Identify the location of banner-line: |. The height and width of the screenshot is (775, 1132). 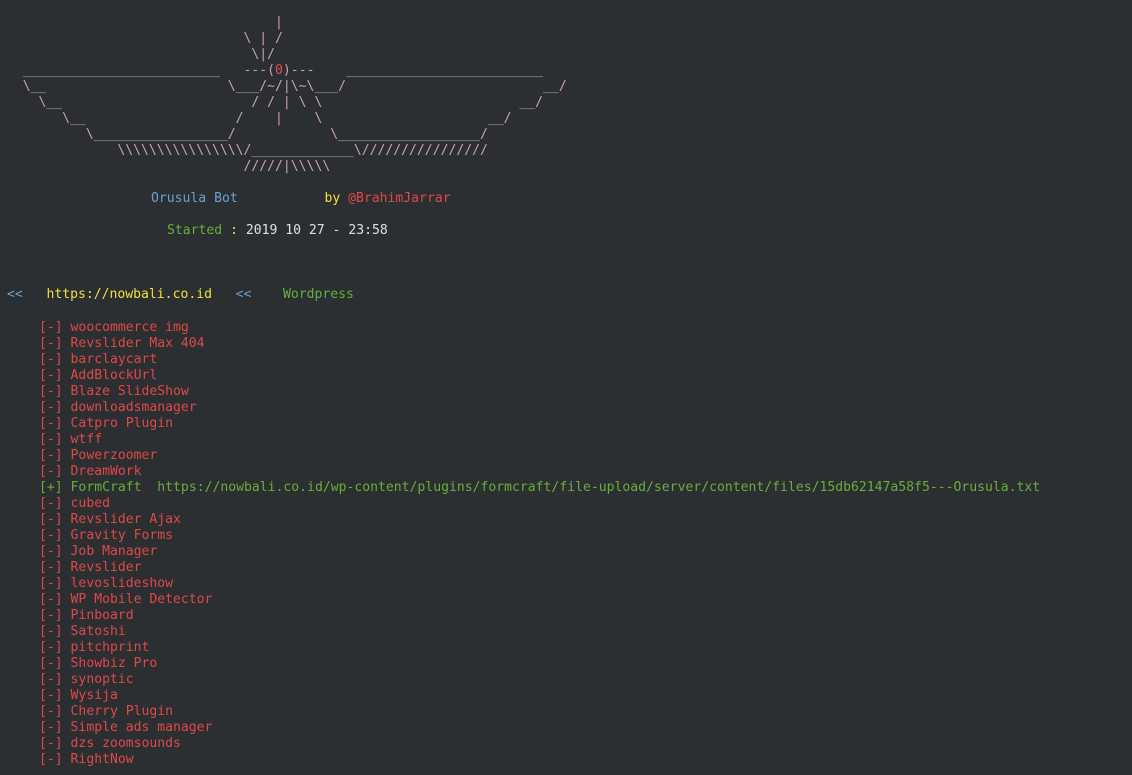
(145, 22).